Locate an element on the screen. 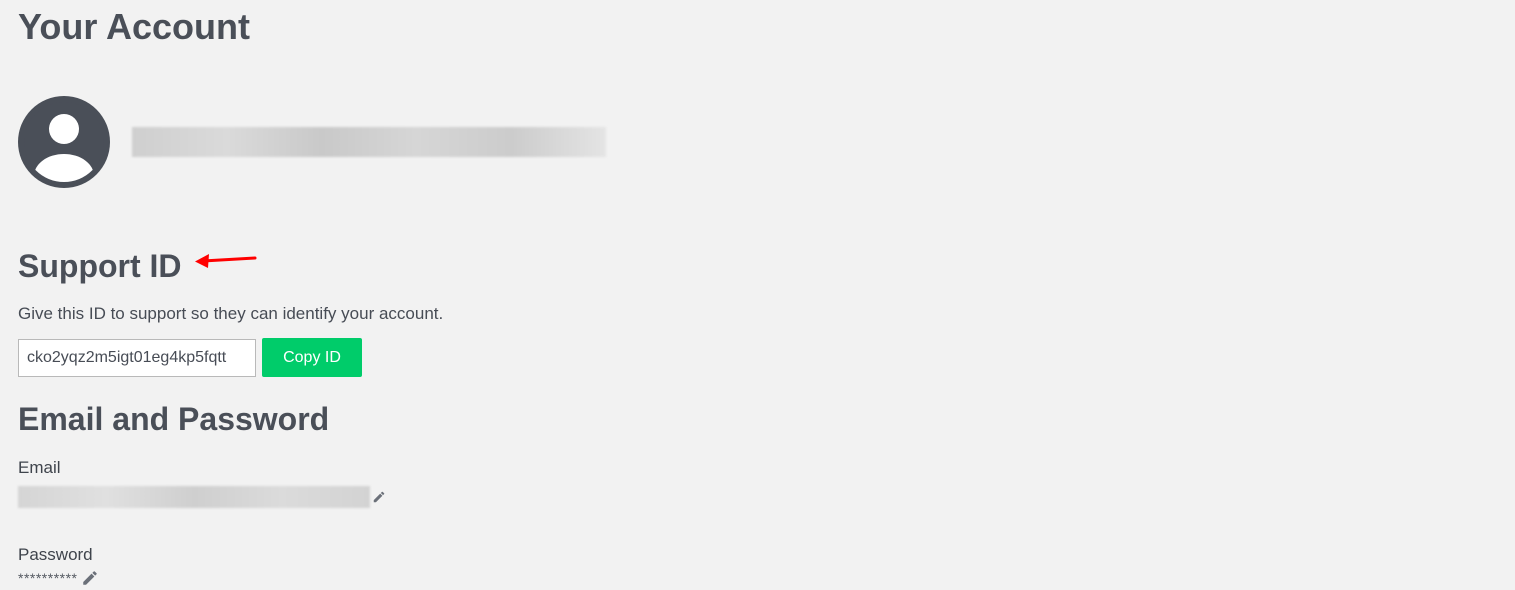 This screenshot has width=1515, height=590. redacted-account-name is located at coordinates (369, 142).